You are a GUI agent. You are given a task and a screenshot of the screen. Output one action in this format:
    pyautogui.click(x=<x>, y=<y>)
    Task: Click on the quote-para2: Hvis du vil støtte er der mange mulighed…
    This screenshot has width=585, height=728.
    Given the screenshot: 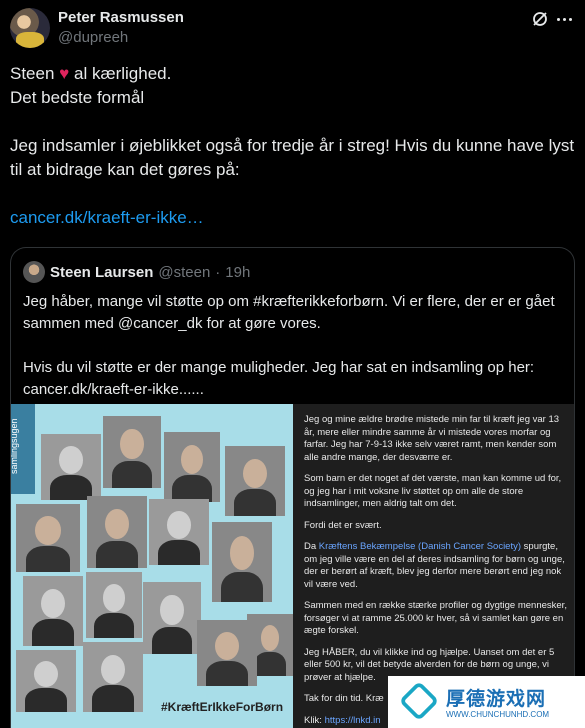 What is the action you would take?
    pyautogui.click(x=279, y=378)
    